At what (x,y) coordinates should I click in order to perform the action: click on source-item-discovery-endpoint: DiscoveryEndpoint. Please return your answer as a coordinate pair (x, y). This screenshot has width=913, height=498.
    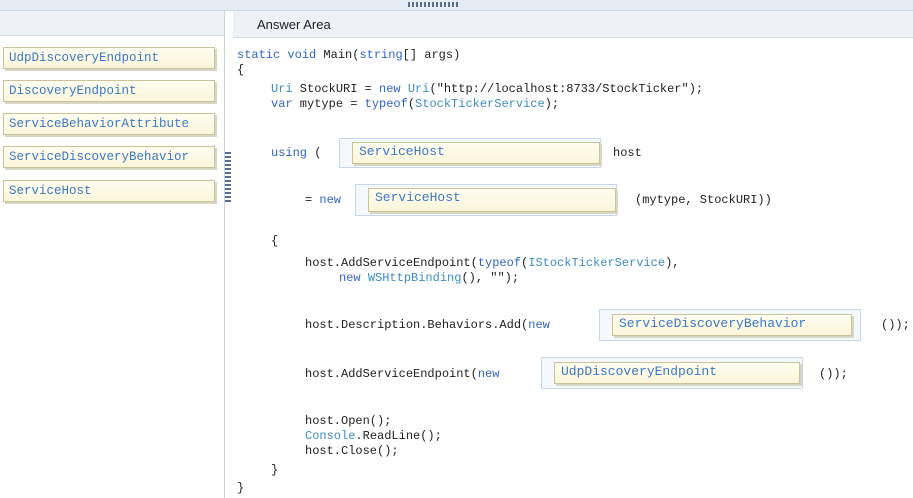
    Looking at the image, I should click on (109, 91).